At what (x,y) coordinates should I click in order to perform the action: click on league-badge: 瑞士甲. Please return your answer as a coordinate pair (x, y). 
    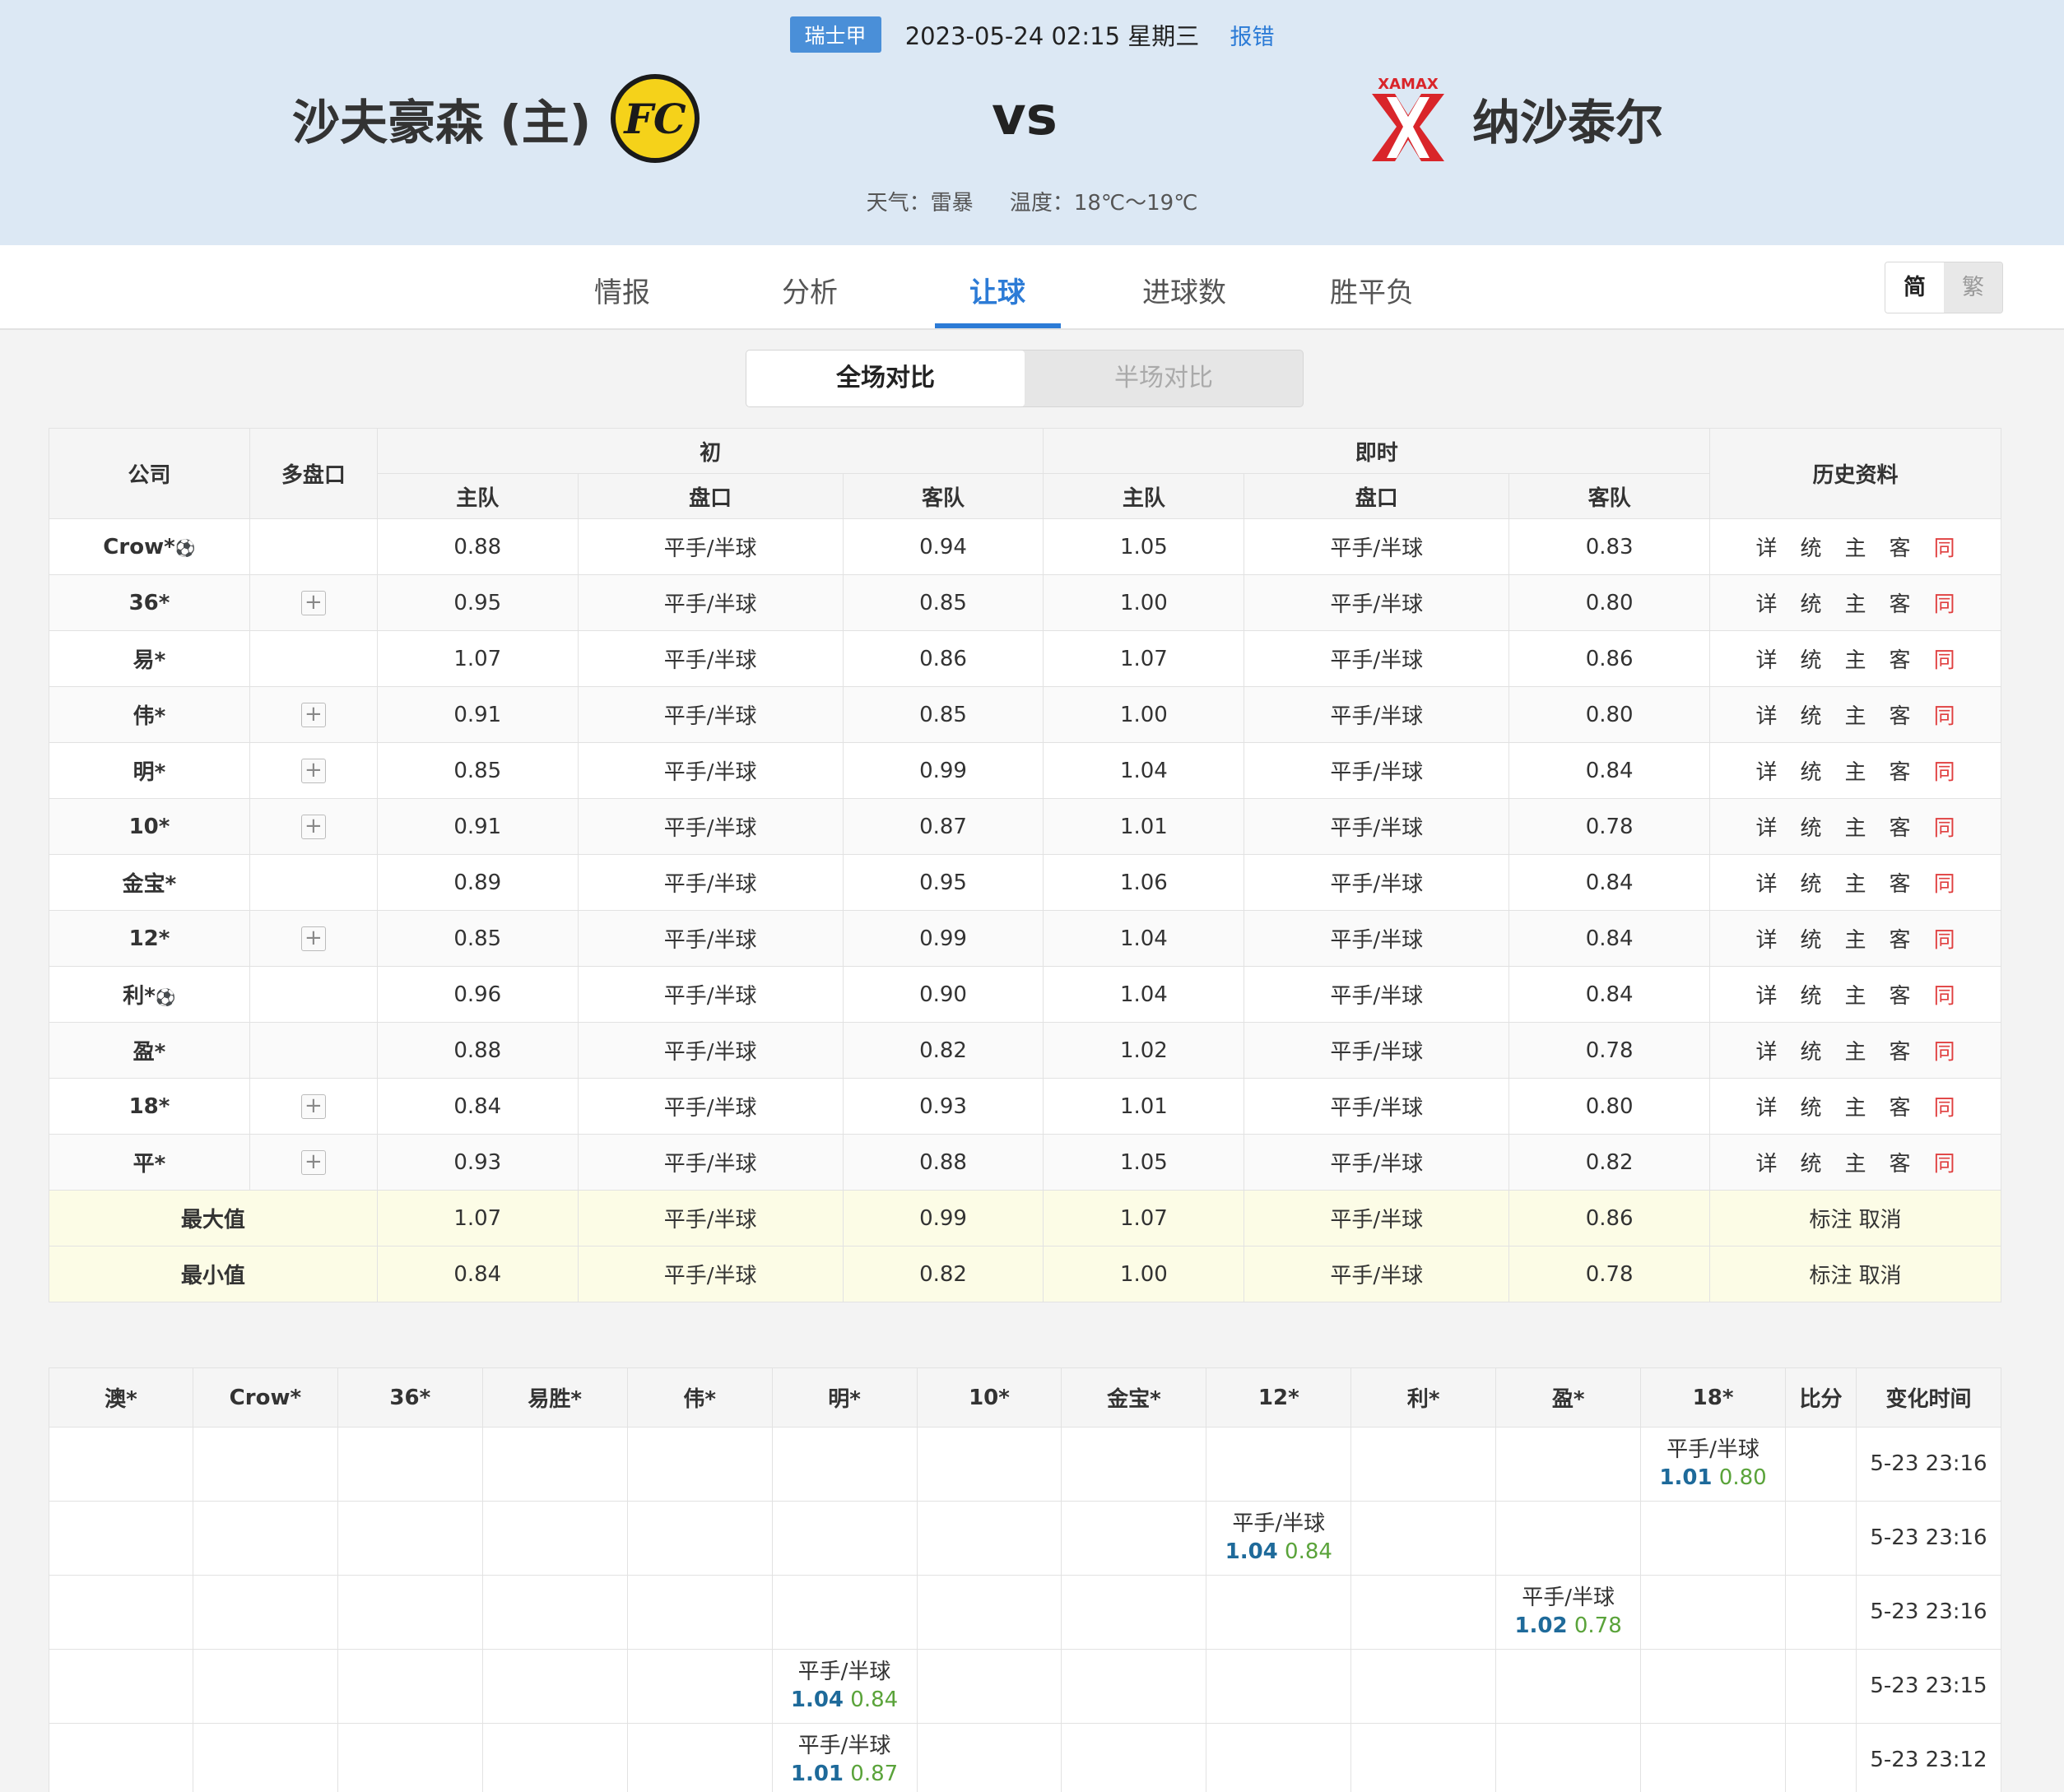
    Looking at the image, I should click on (835, 34).